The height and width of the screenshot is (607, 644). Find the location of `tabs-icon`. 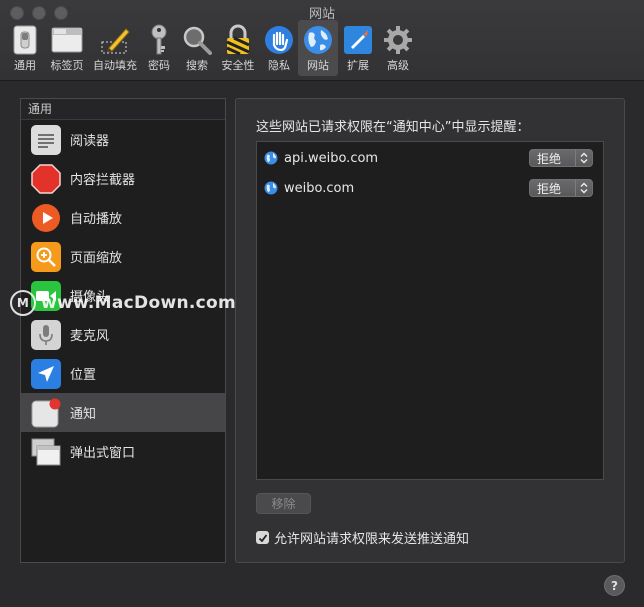

tabs-icon is located at coordinates (67, 40).